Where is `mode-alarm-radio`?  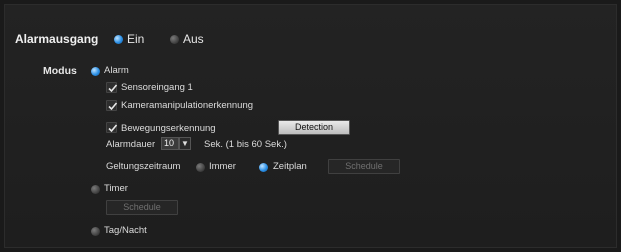 mode-alarm-radio is located at coordinates (95, 71).